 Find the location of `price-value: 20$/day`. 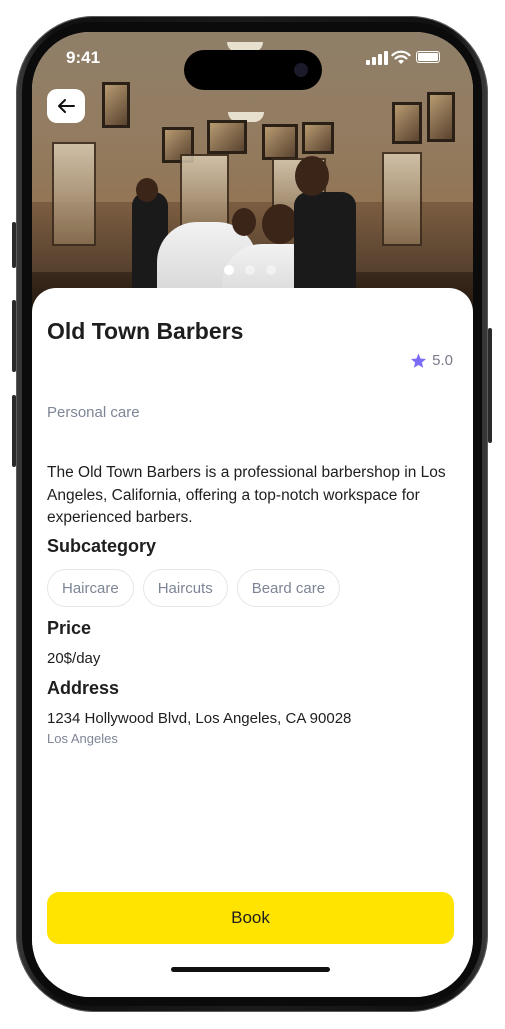

price-value: 20$/day is located at coordinates (74, 658).